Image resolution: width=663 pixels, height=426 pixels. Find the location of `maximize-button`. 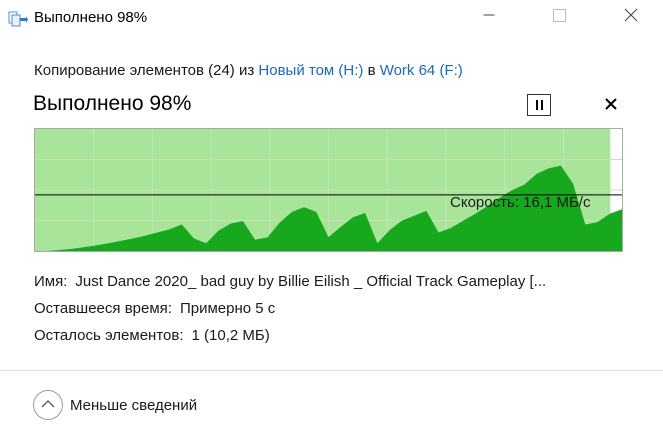

maximize-button is located at coordinates (559, 17).